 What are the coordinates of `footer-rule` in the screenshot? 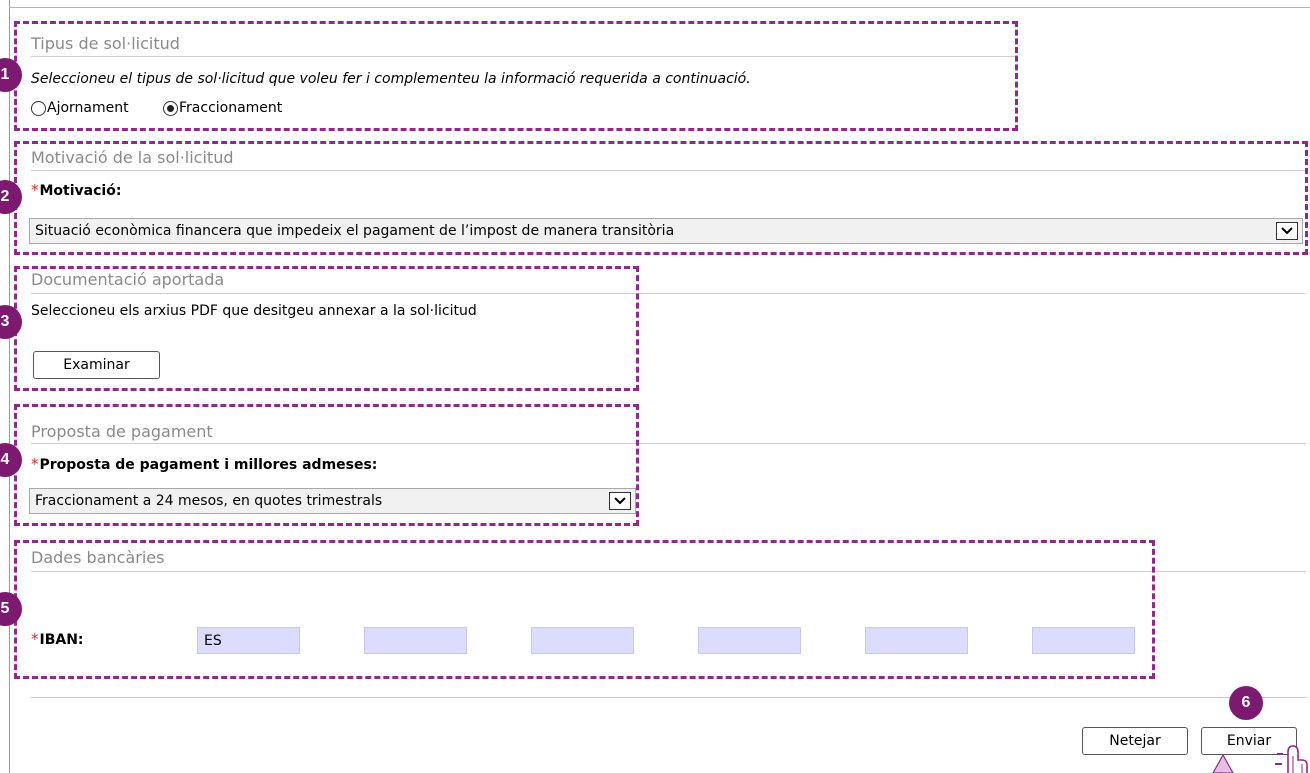 It's located at (668, 697).